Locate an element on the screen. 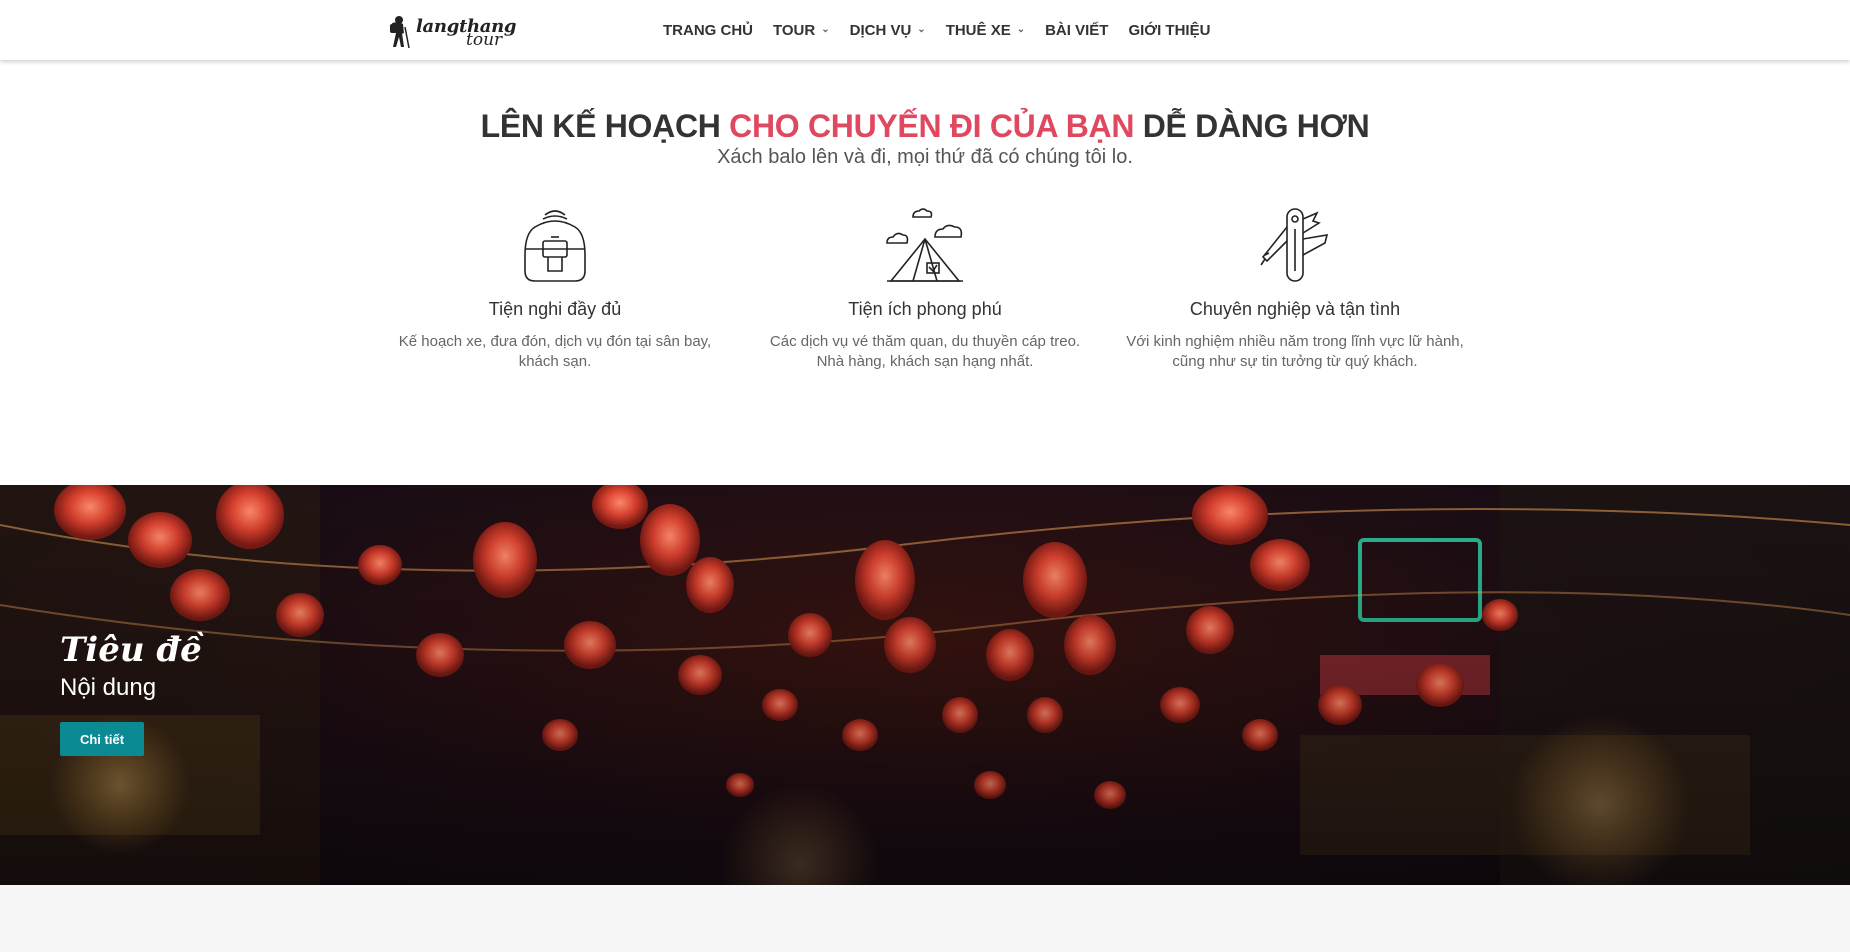  feature-title: Tiện nghi đầy đủ is located at coordinates (555, 309).